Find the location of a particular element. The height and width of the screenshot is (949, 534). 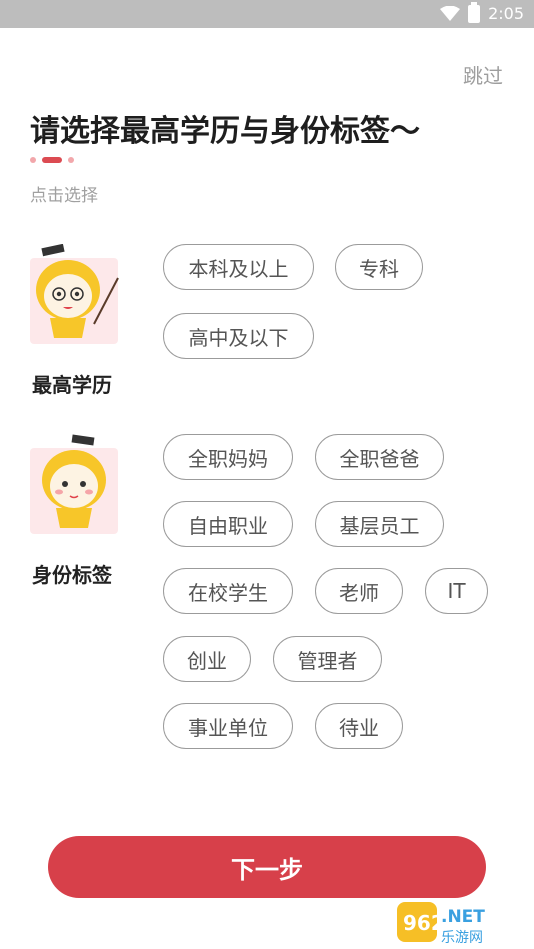

option-high-school-below: 高中及以下 is located at coordinates (238, 336).